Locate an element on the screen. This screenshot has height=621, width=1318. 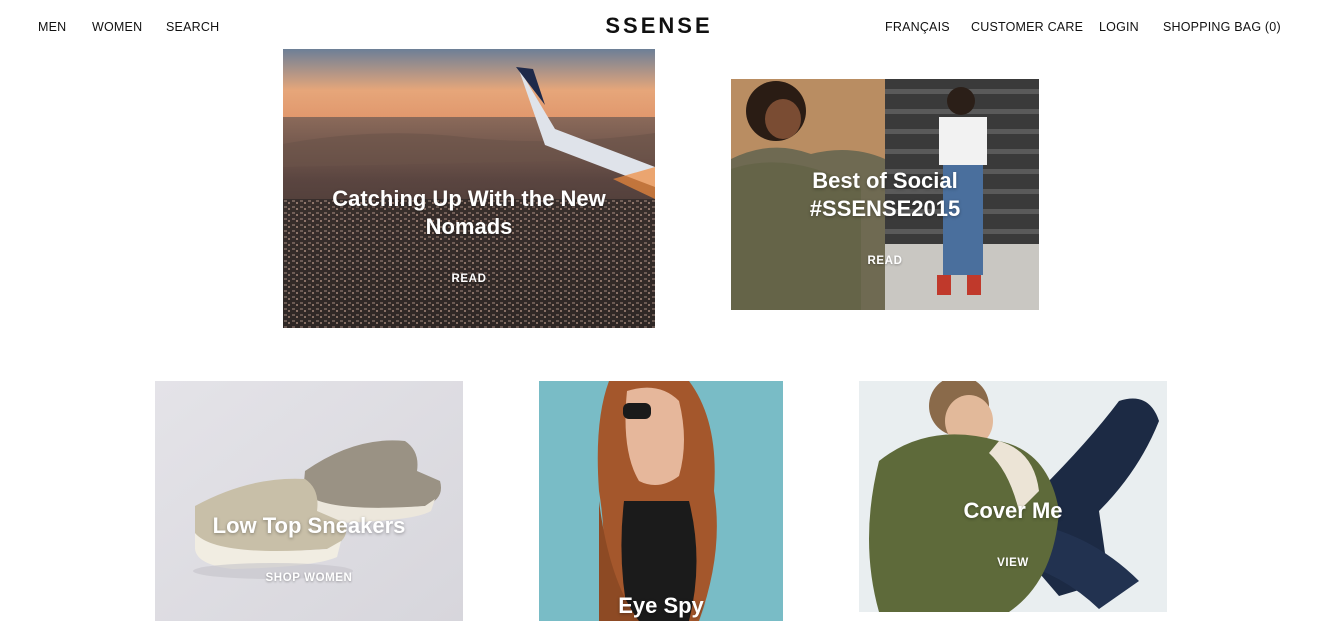
tile-title: Low Top Sneakers is located at coordinates (309, 525).